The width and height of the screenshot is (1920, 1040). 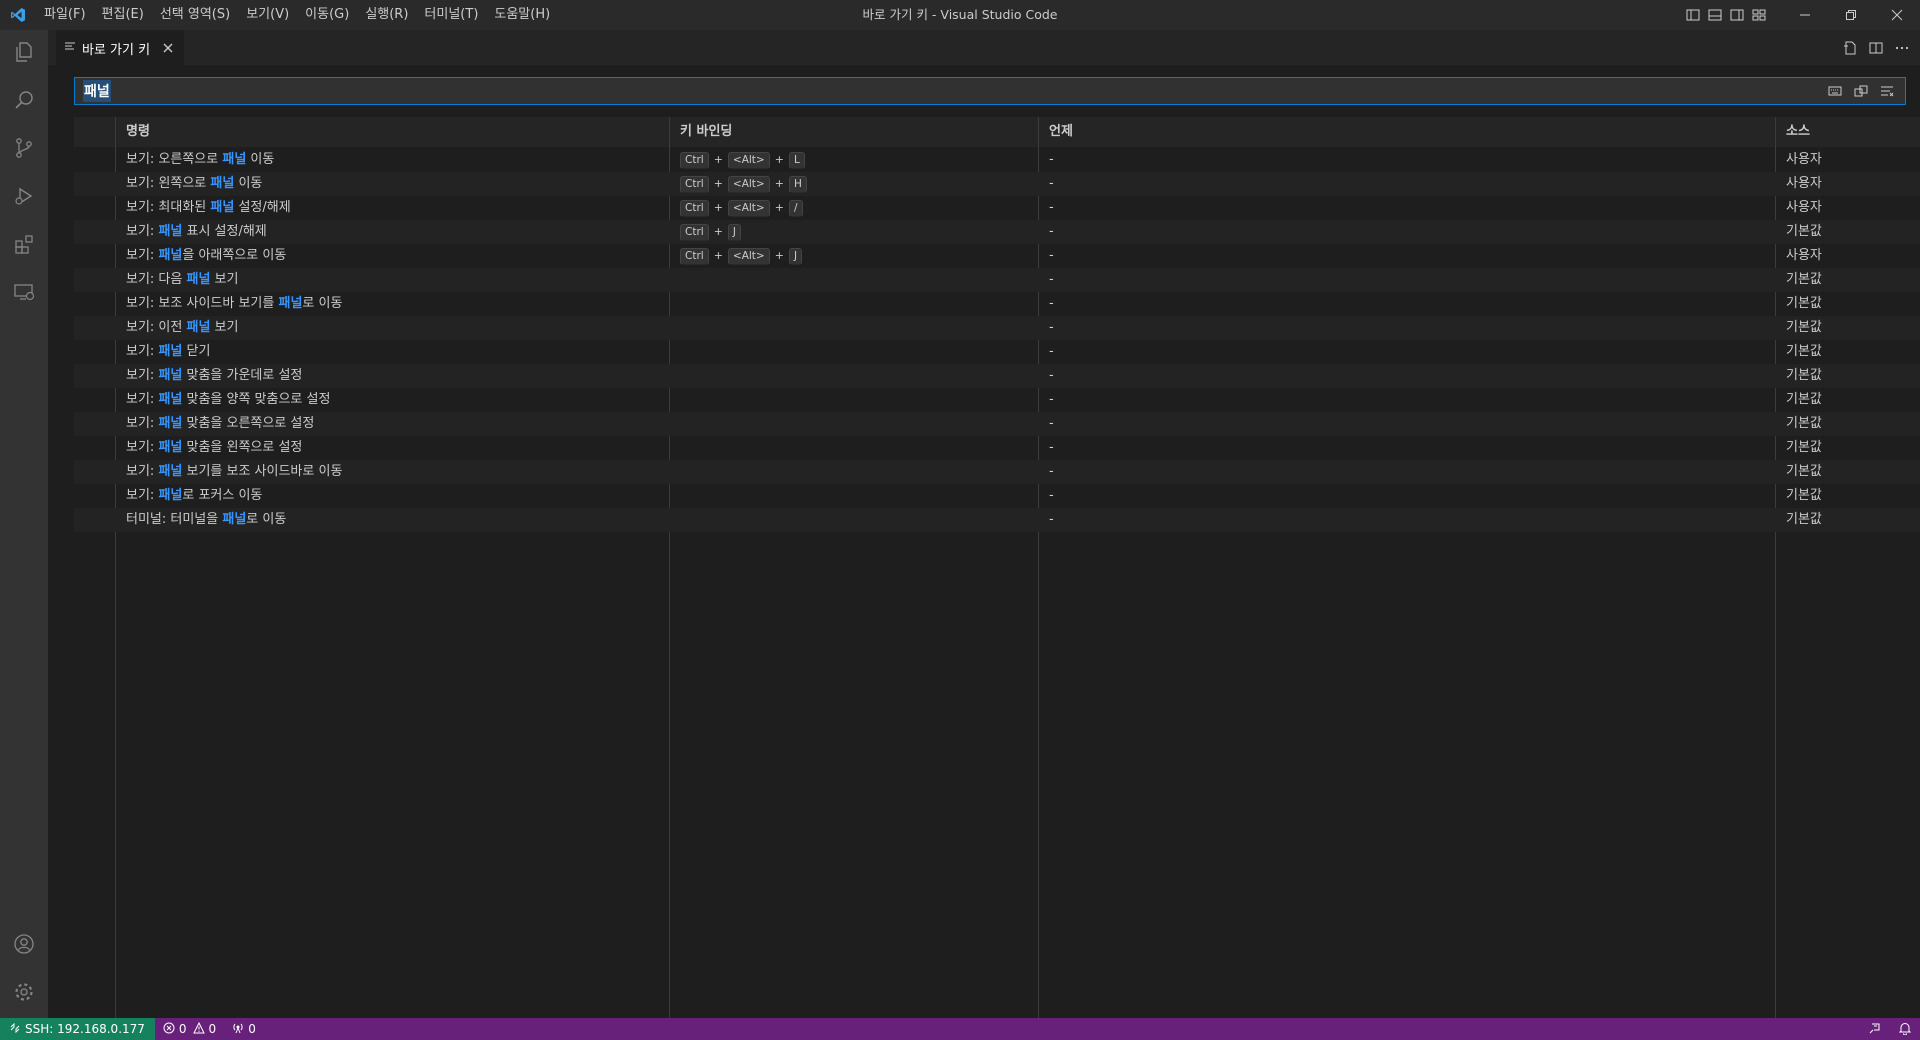 I want to click on command-suffix: 보기를 보조 사이드바로 이동, so click(x=262, y=471).